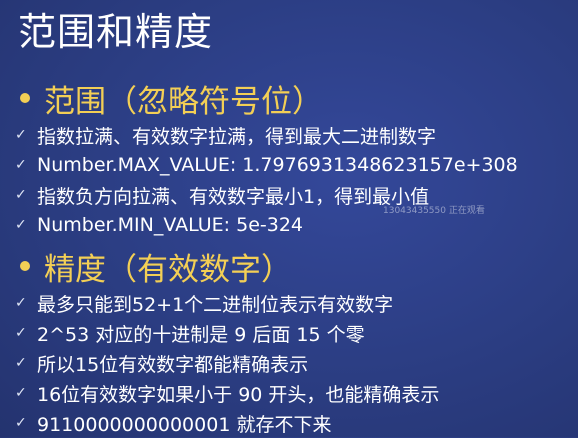 This screenshot has height=438, width=578. I want to click on list-item-text: 指数负方向拉满、有效数字最小1，得到最小值, so click(233, 196).